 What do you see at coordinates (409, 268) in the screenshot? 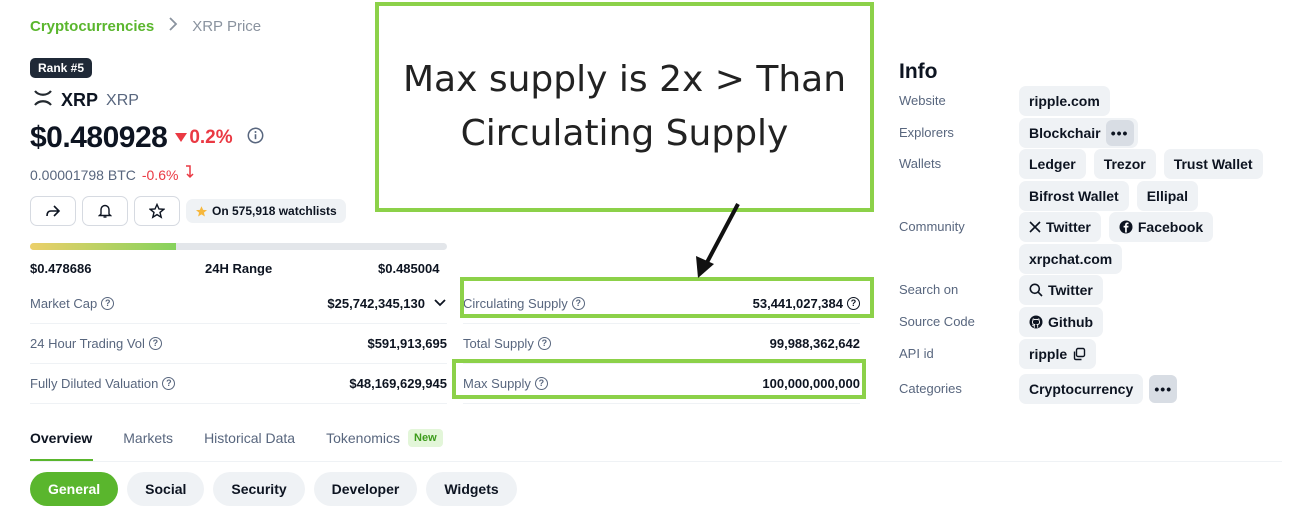
I see `range-high: $0.485004` at bounding box center [409, 268].